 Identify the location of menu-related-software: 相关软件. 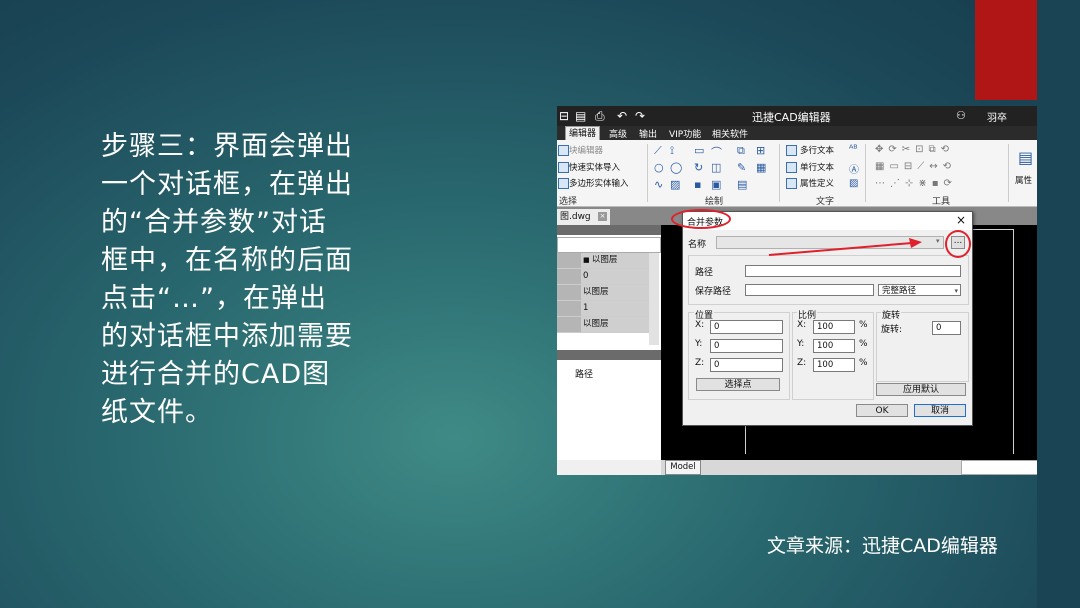
(730, 133).